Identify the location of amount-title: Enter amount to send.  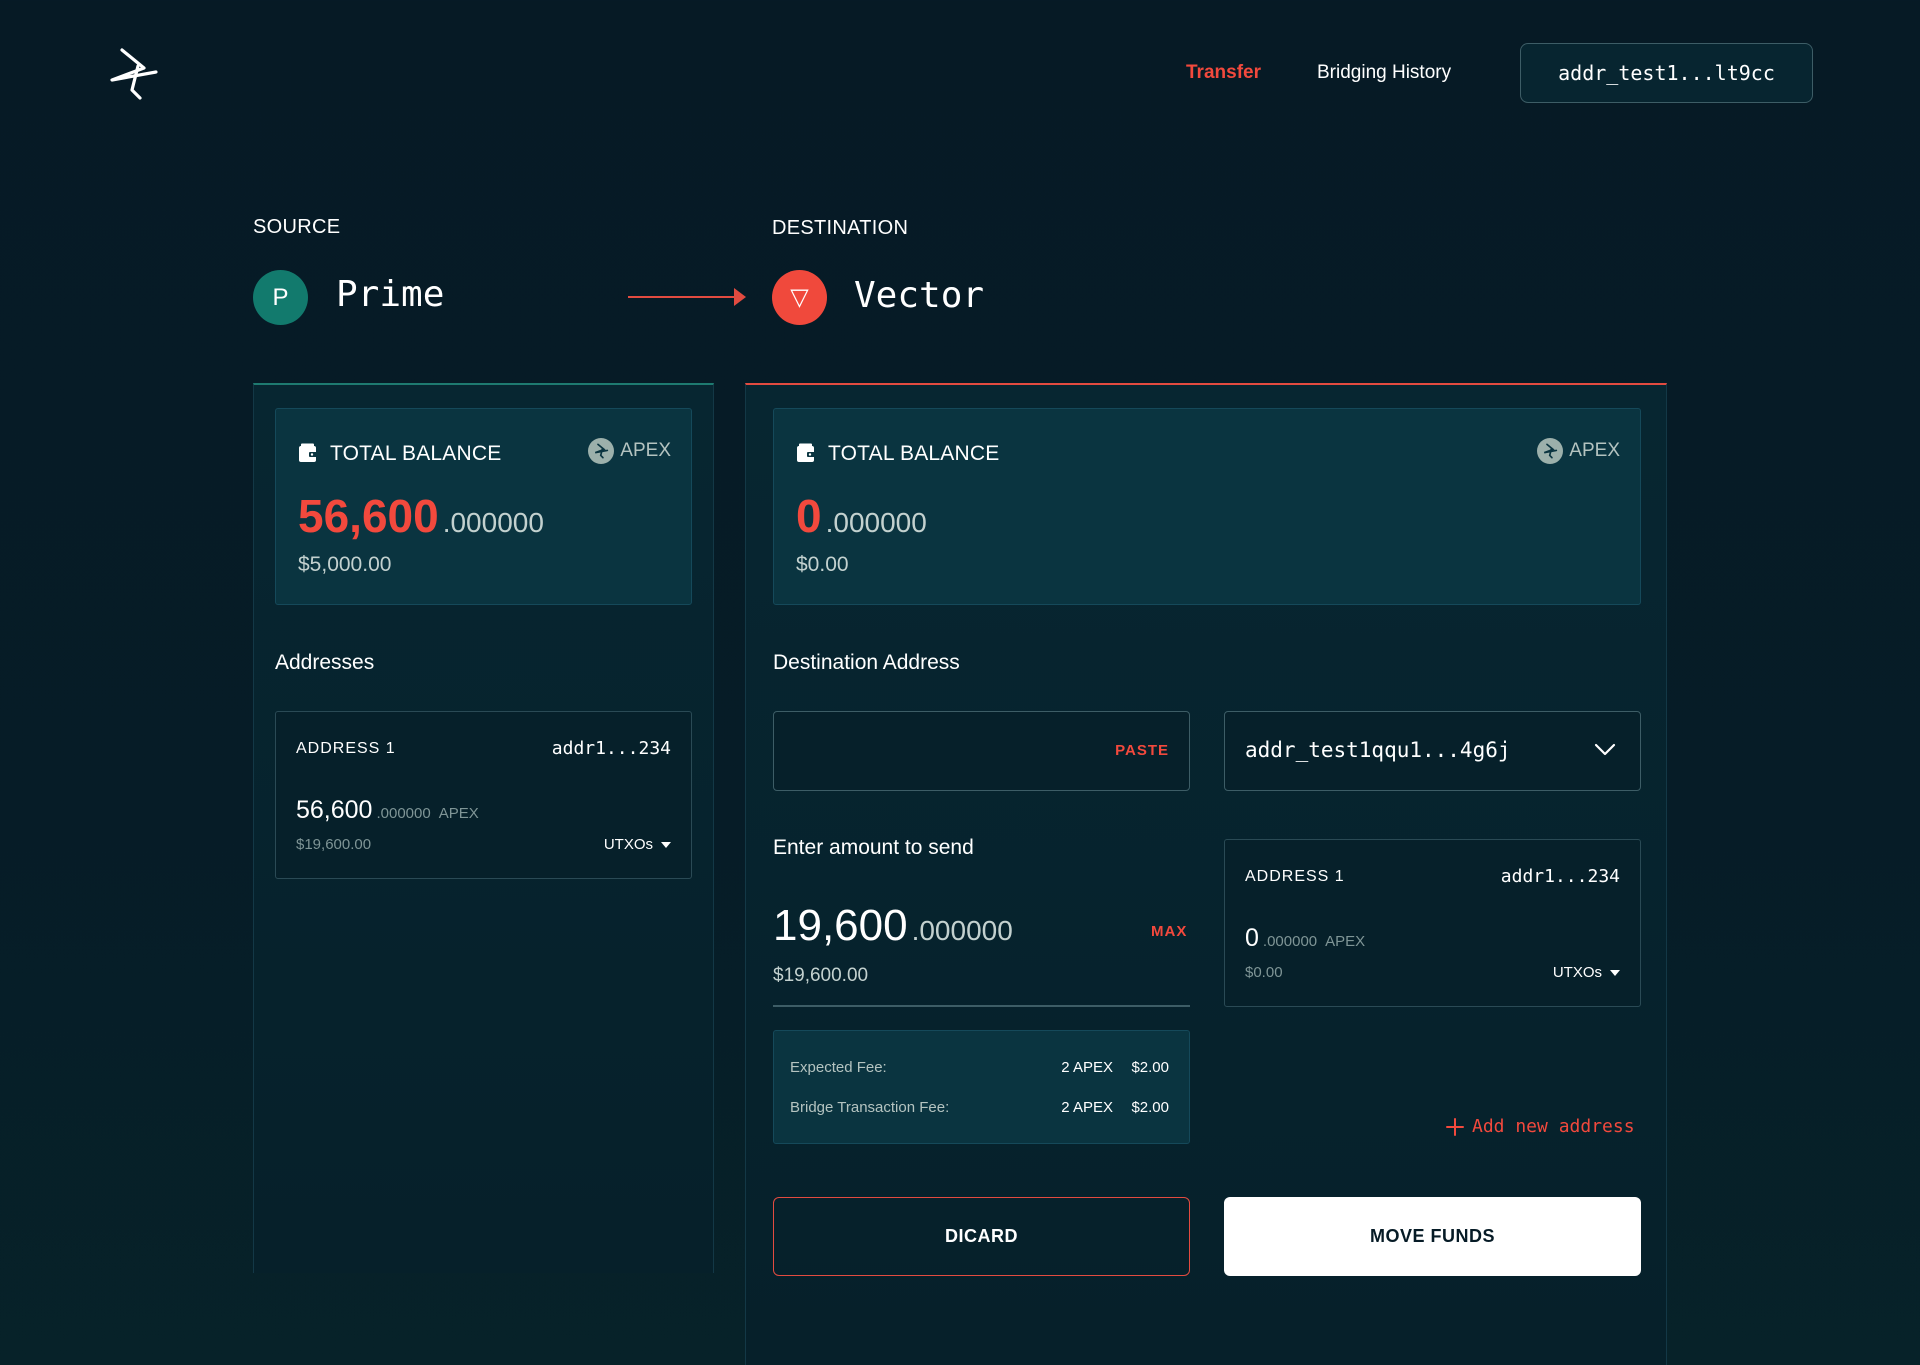
(873, 847).